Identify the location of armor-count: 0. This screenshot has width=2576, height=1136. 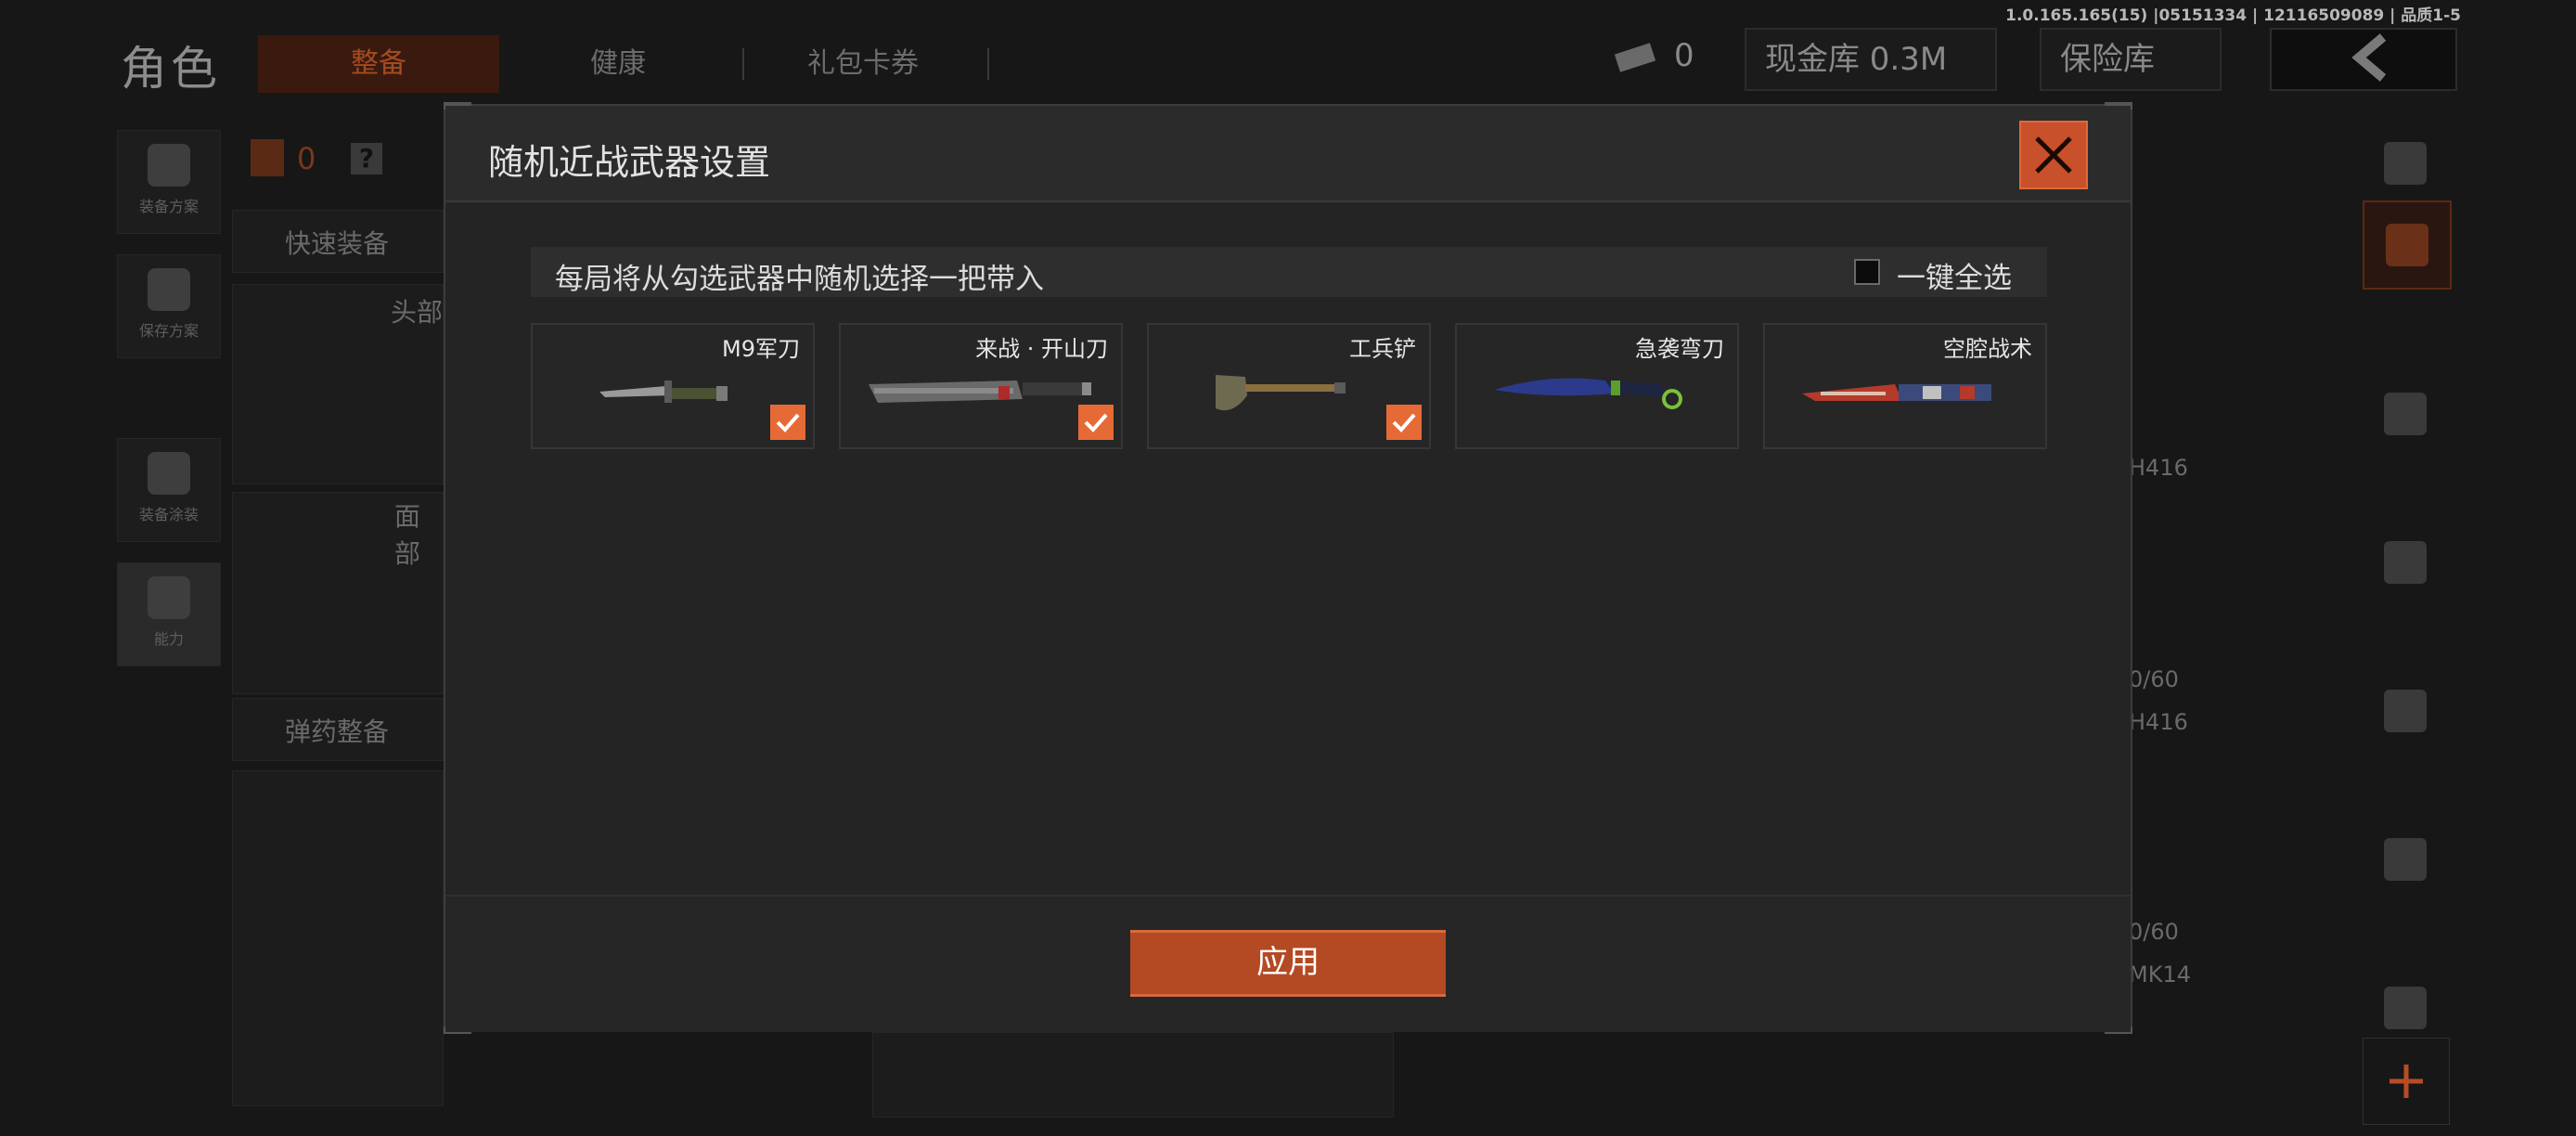
(306, 158).